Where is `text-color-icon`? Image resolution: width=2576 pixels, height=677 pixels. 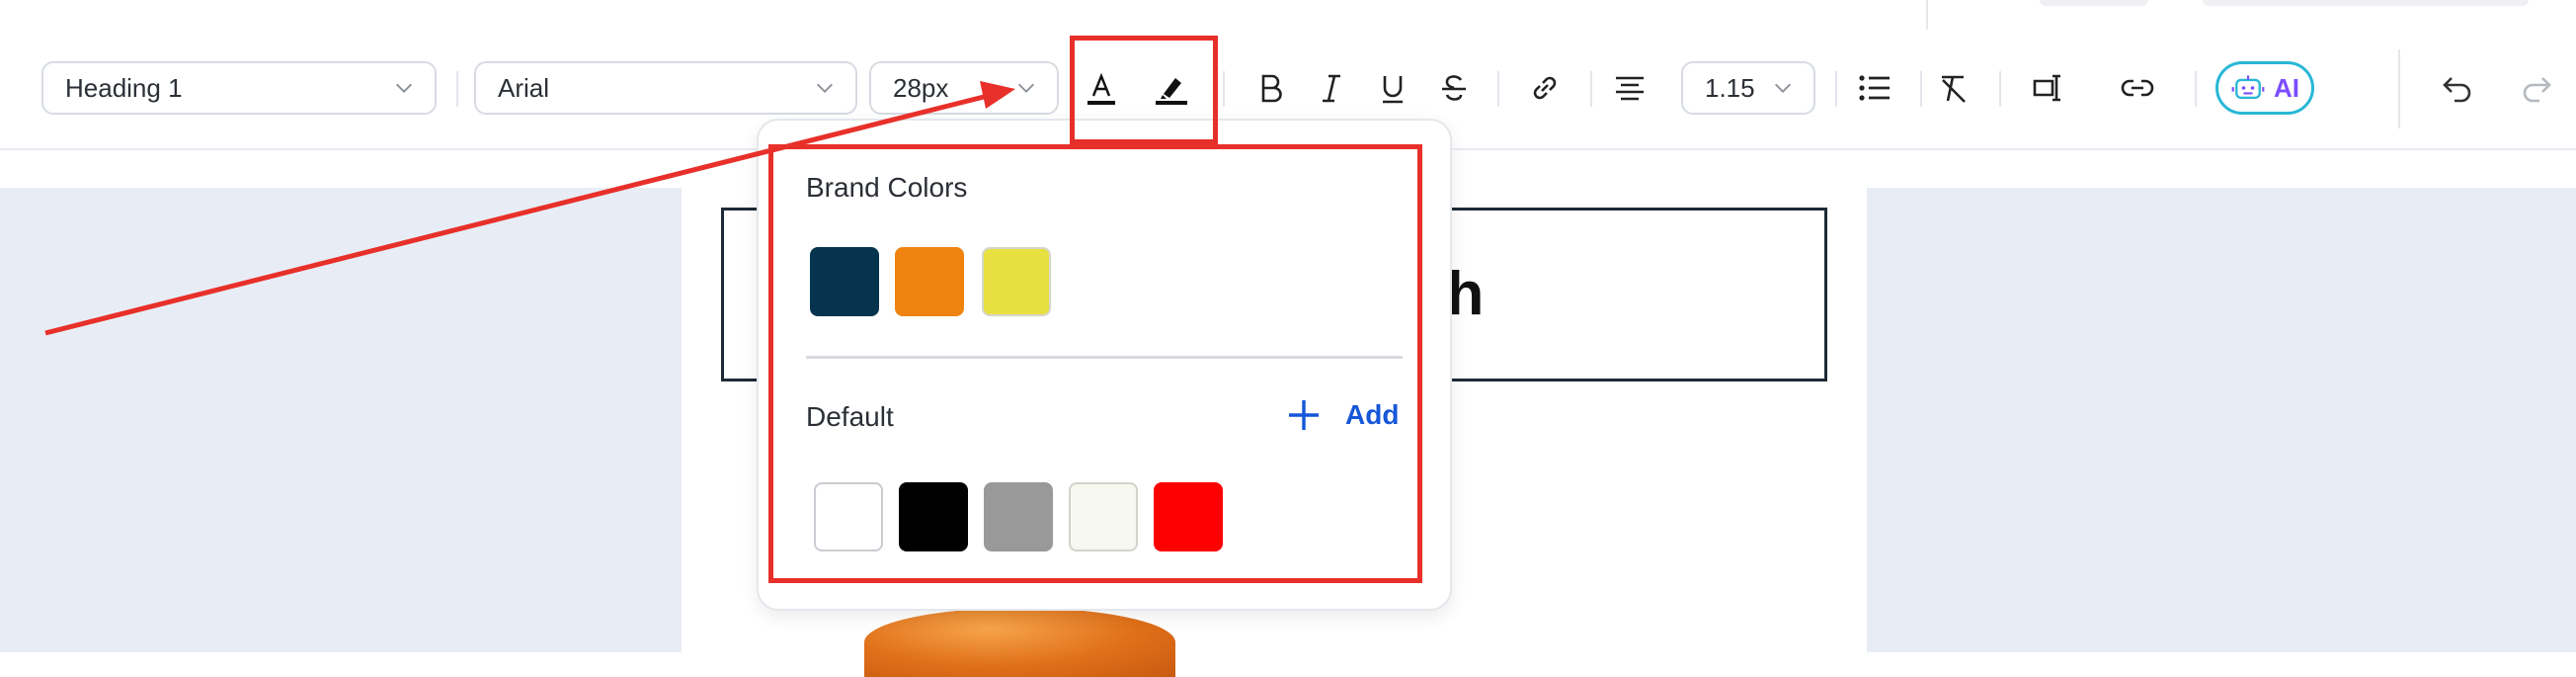
text-color-icon is located at coordinates (1101, 88).